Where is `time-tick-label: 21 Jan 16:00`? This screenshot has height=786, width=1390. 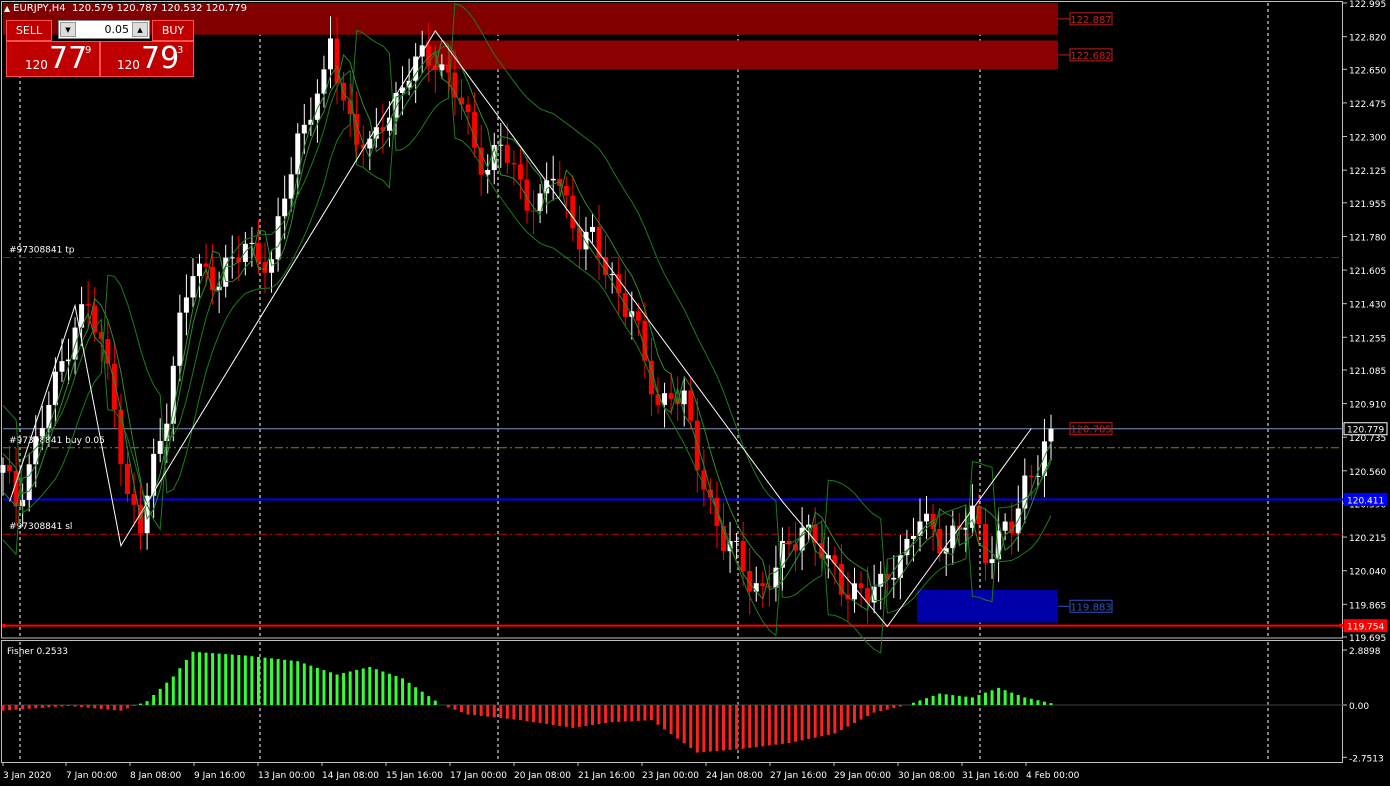 time-tick-label: 21 Jan 16:00 is located at coordinates (606, 776).